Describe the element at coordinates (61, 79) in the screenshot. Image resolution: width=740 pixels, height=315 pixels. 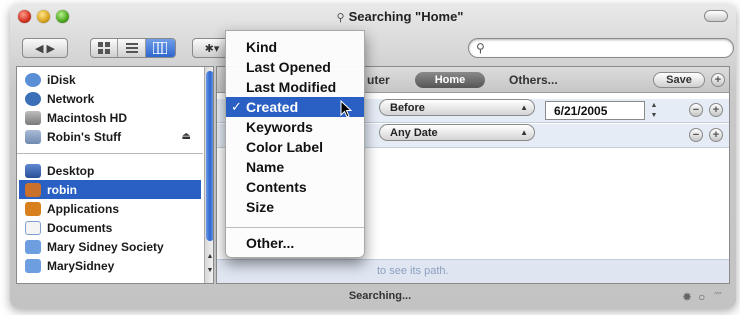
I see `sidebar-item-label: iDisk` at that location.